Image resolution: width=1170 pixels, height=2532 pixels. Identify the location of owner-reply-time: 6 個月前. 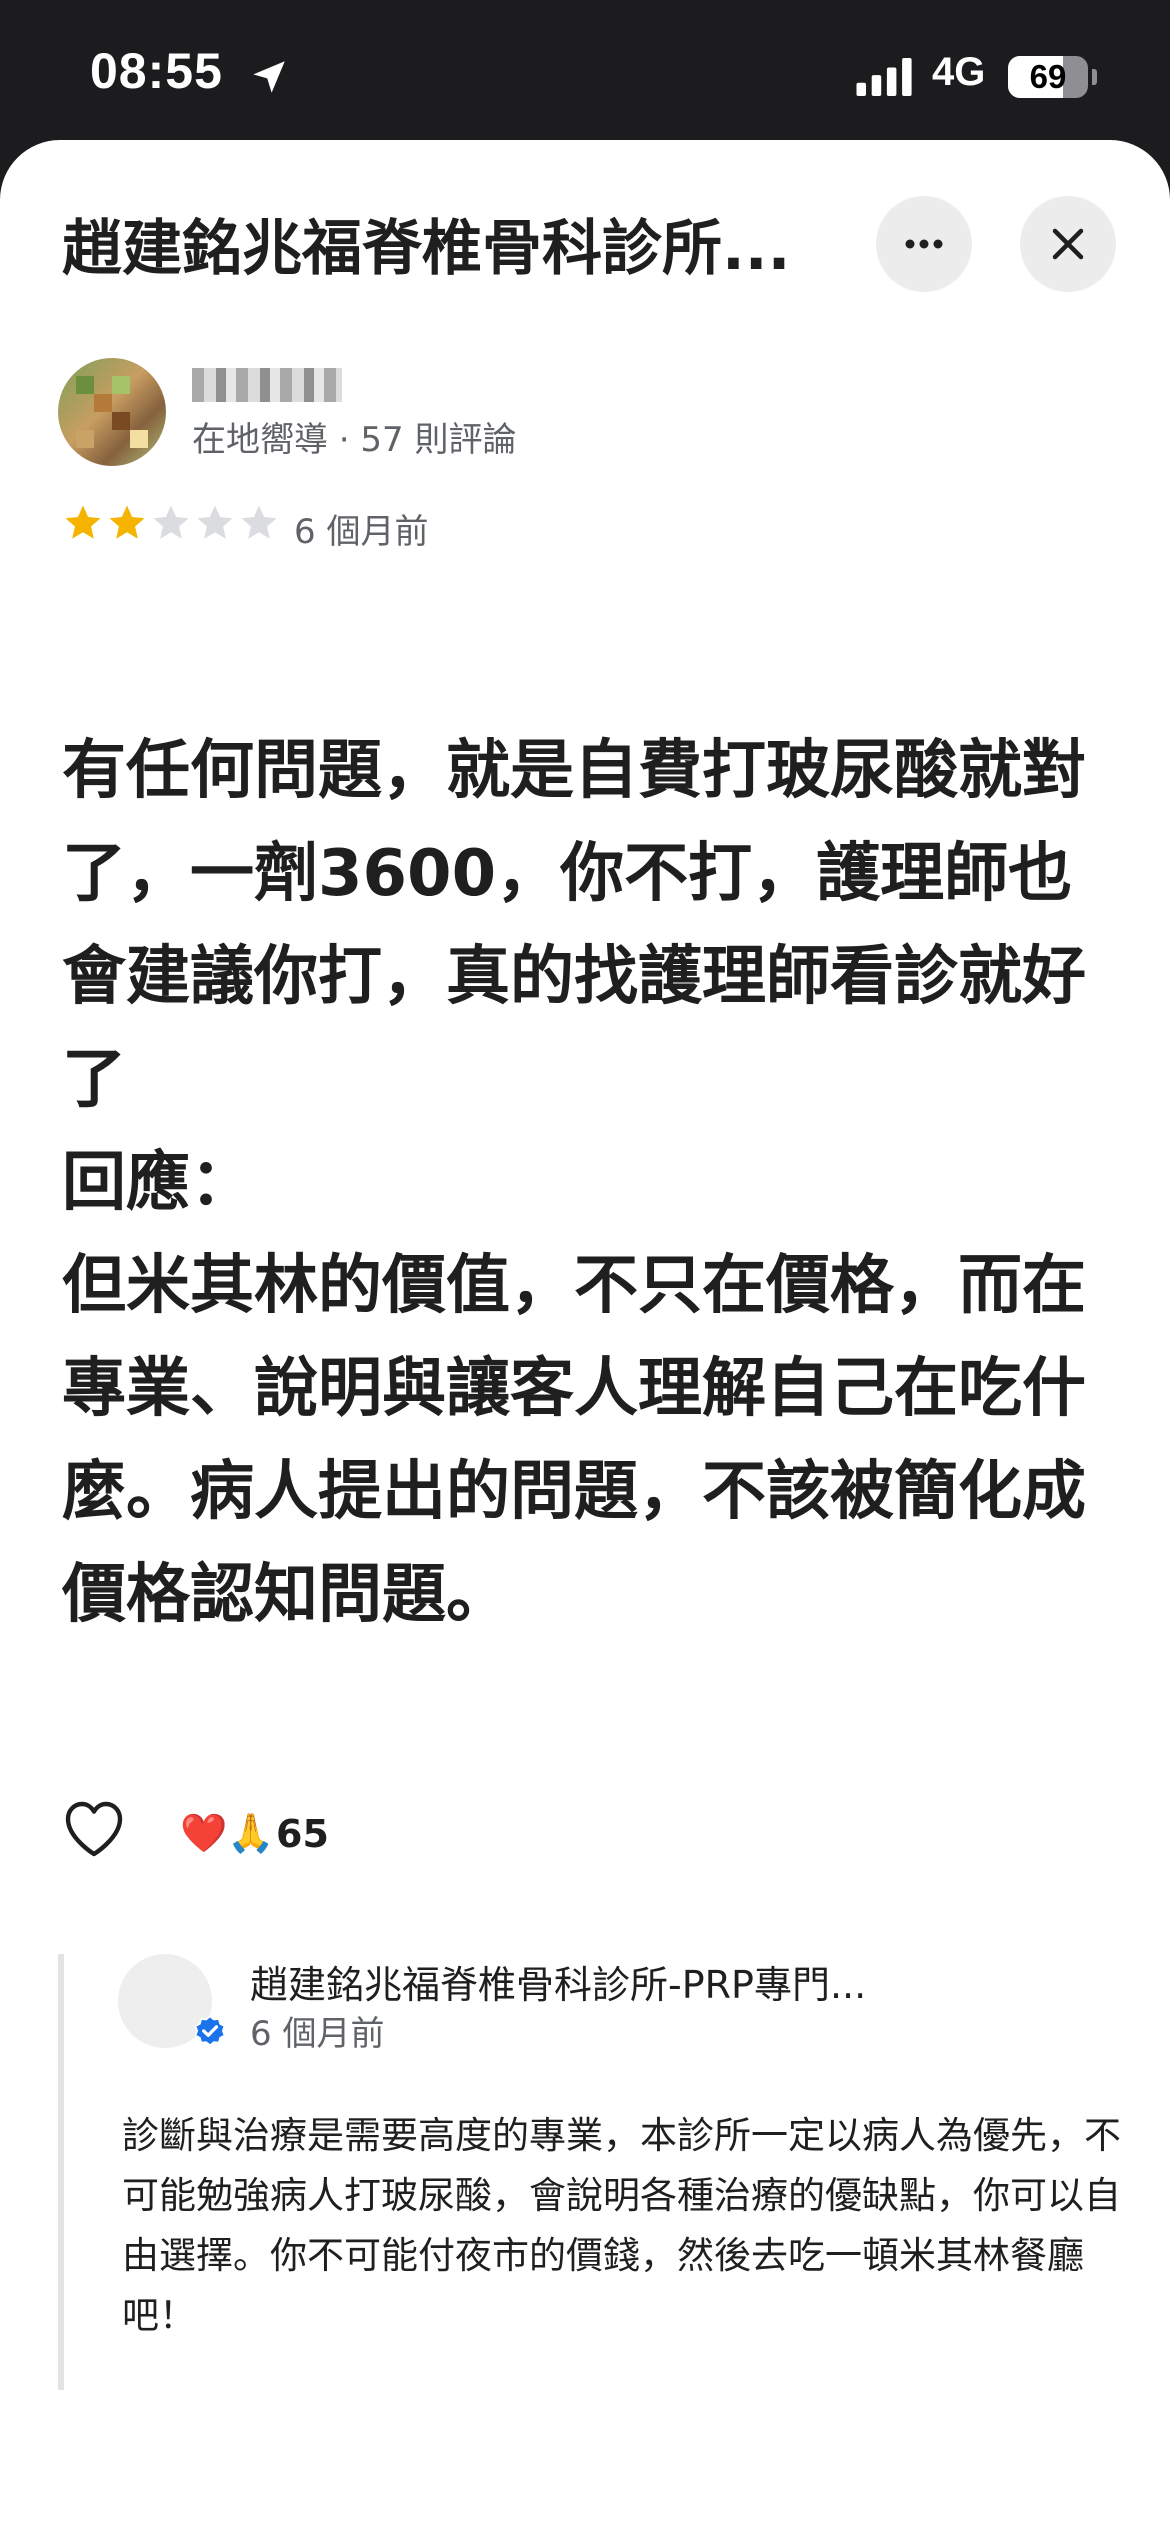
(317, 2034).